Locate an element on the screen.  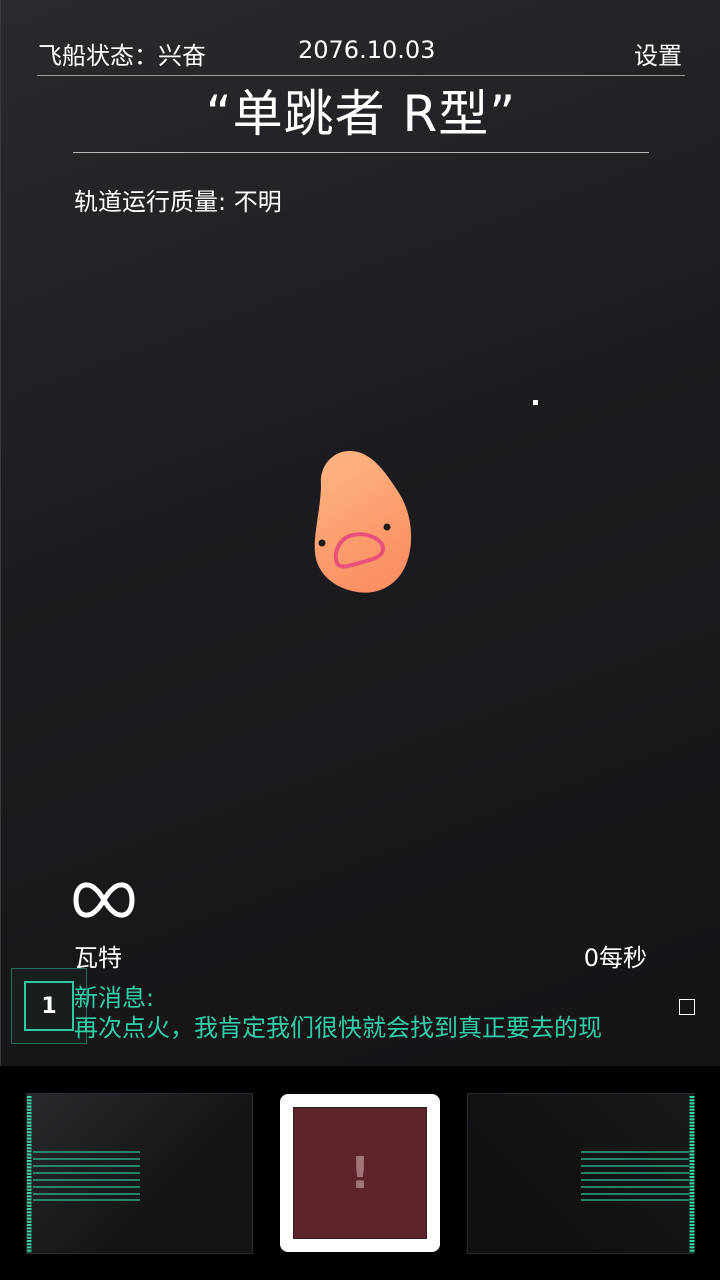
ship-name-title: “单跳者 R型” is located at coordinates (361, 114).